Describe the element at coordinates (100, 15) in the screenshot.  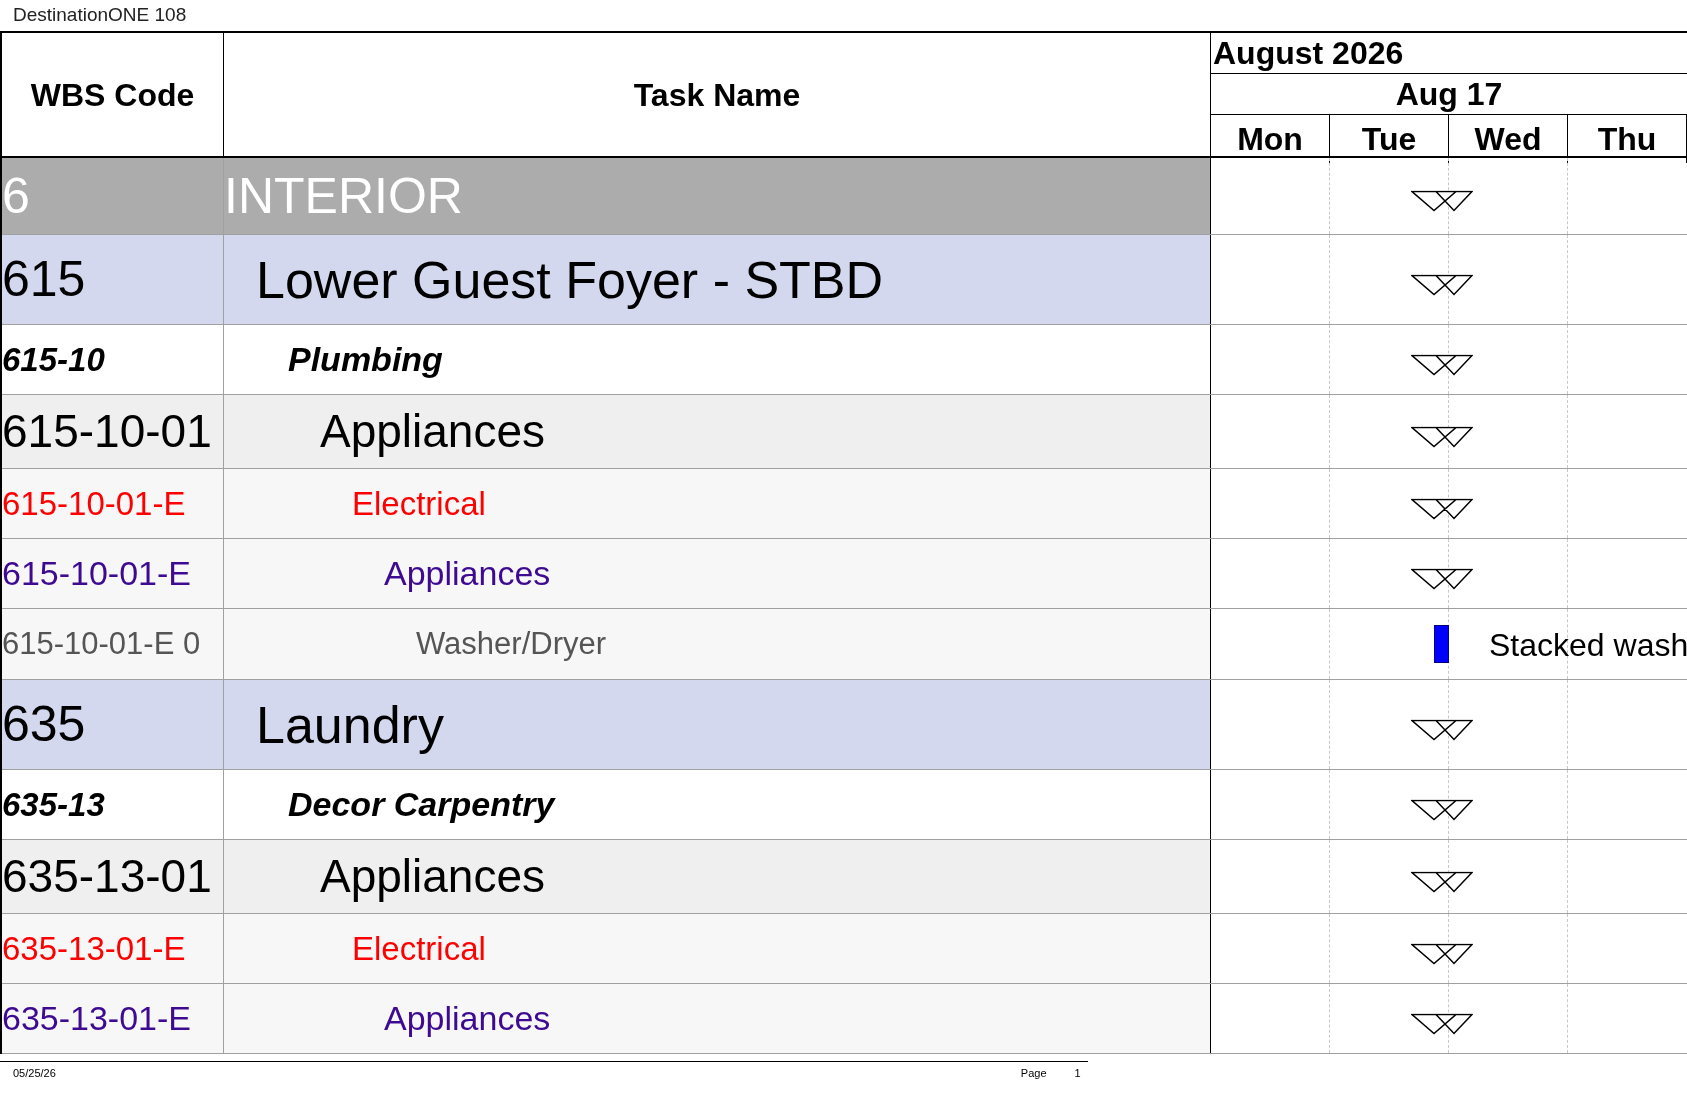
I see `report-title: DestinationONE 108` at that location.